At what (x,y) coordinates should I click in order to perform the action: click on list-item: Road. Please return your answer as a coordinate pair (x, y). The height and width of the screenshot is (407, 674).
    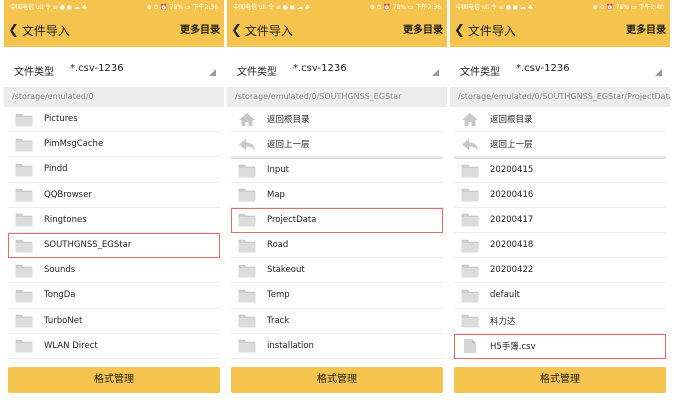
    Looking at the image, I should click on (337, 246).